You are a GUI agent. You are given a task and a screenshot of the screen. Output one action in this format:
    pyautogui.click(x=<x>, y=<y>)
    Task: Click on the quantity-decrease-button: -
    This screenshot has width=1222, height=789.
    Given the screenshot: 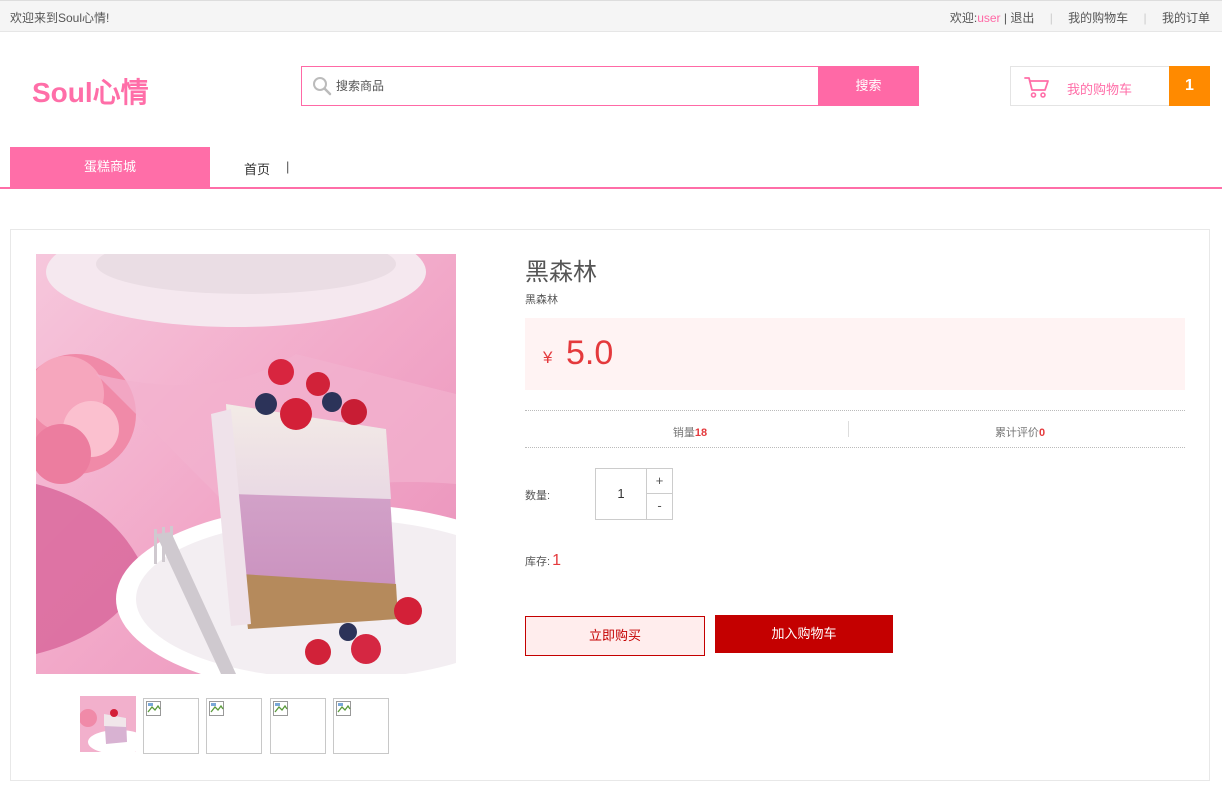 What is the action you would take?
    pyautogui.click(x=659, y=506)
    